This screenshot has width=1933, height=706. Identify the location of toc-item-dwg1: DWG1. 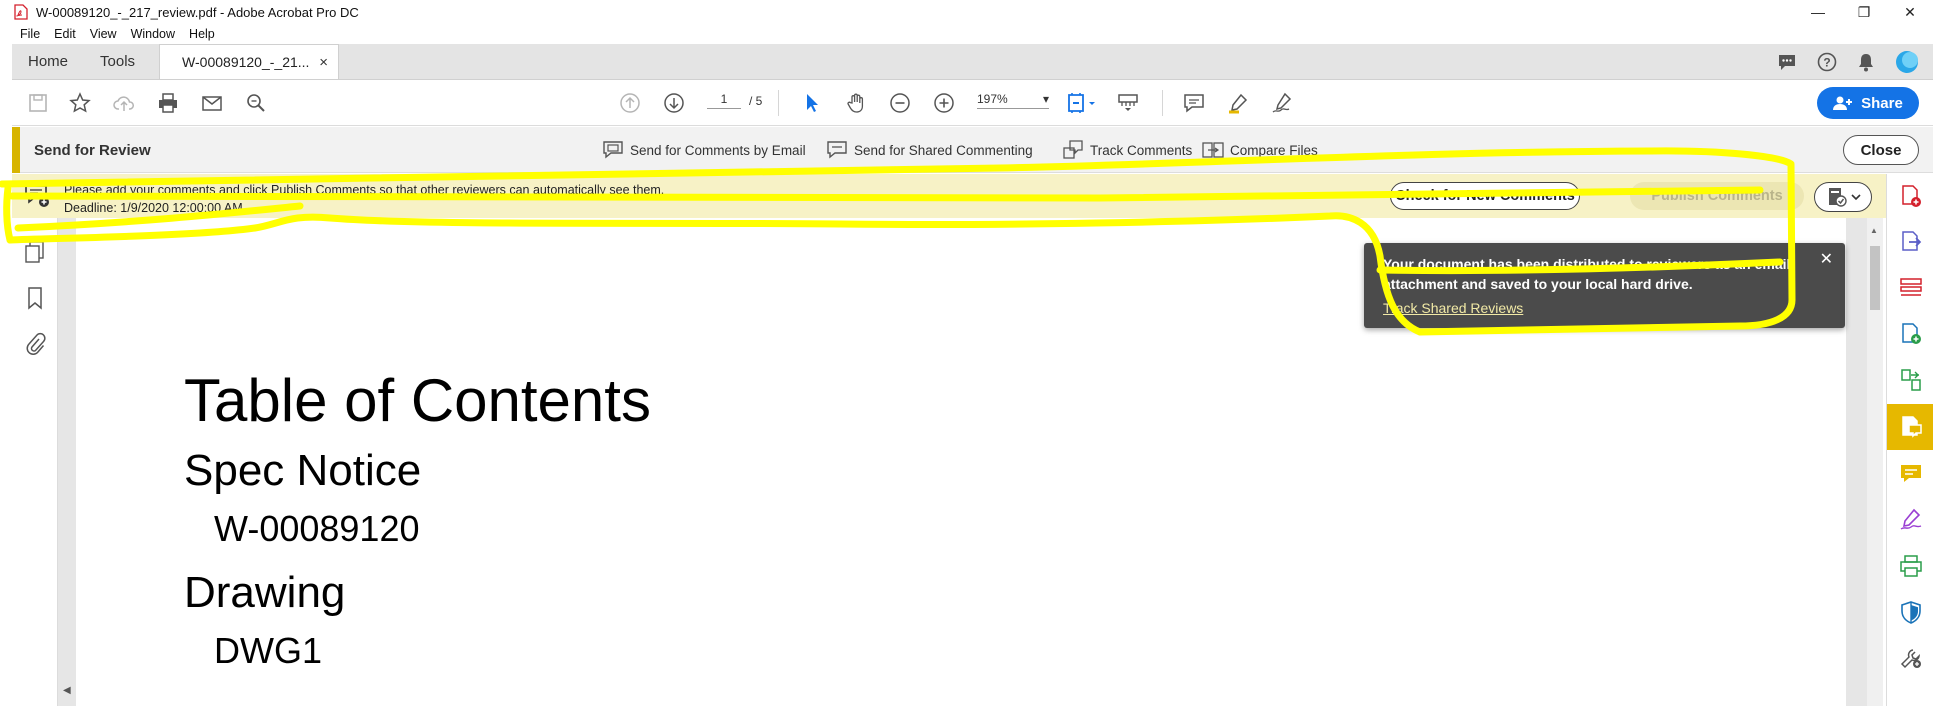
(268, 651).